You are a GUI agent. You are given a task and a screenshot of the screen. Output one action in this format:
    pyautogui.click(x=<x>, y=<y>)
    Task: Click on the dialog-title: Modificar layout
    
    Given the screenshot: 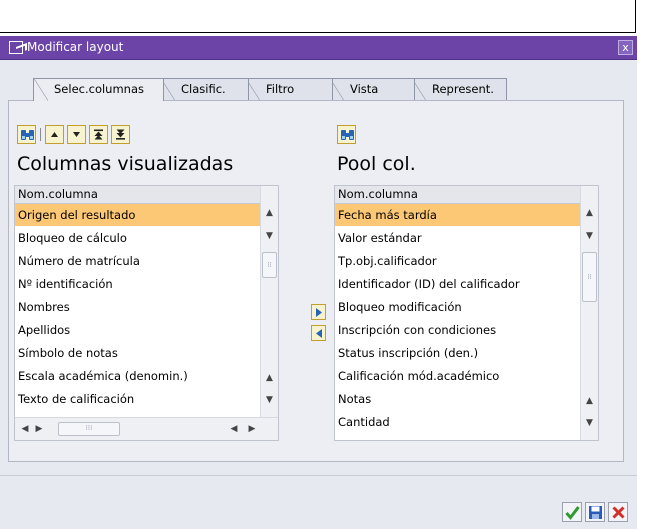 What is the action you would take?
    pyautogui.click(x=75, y=47)
    